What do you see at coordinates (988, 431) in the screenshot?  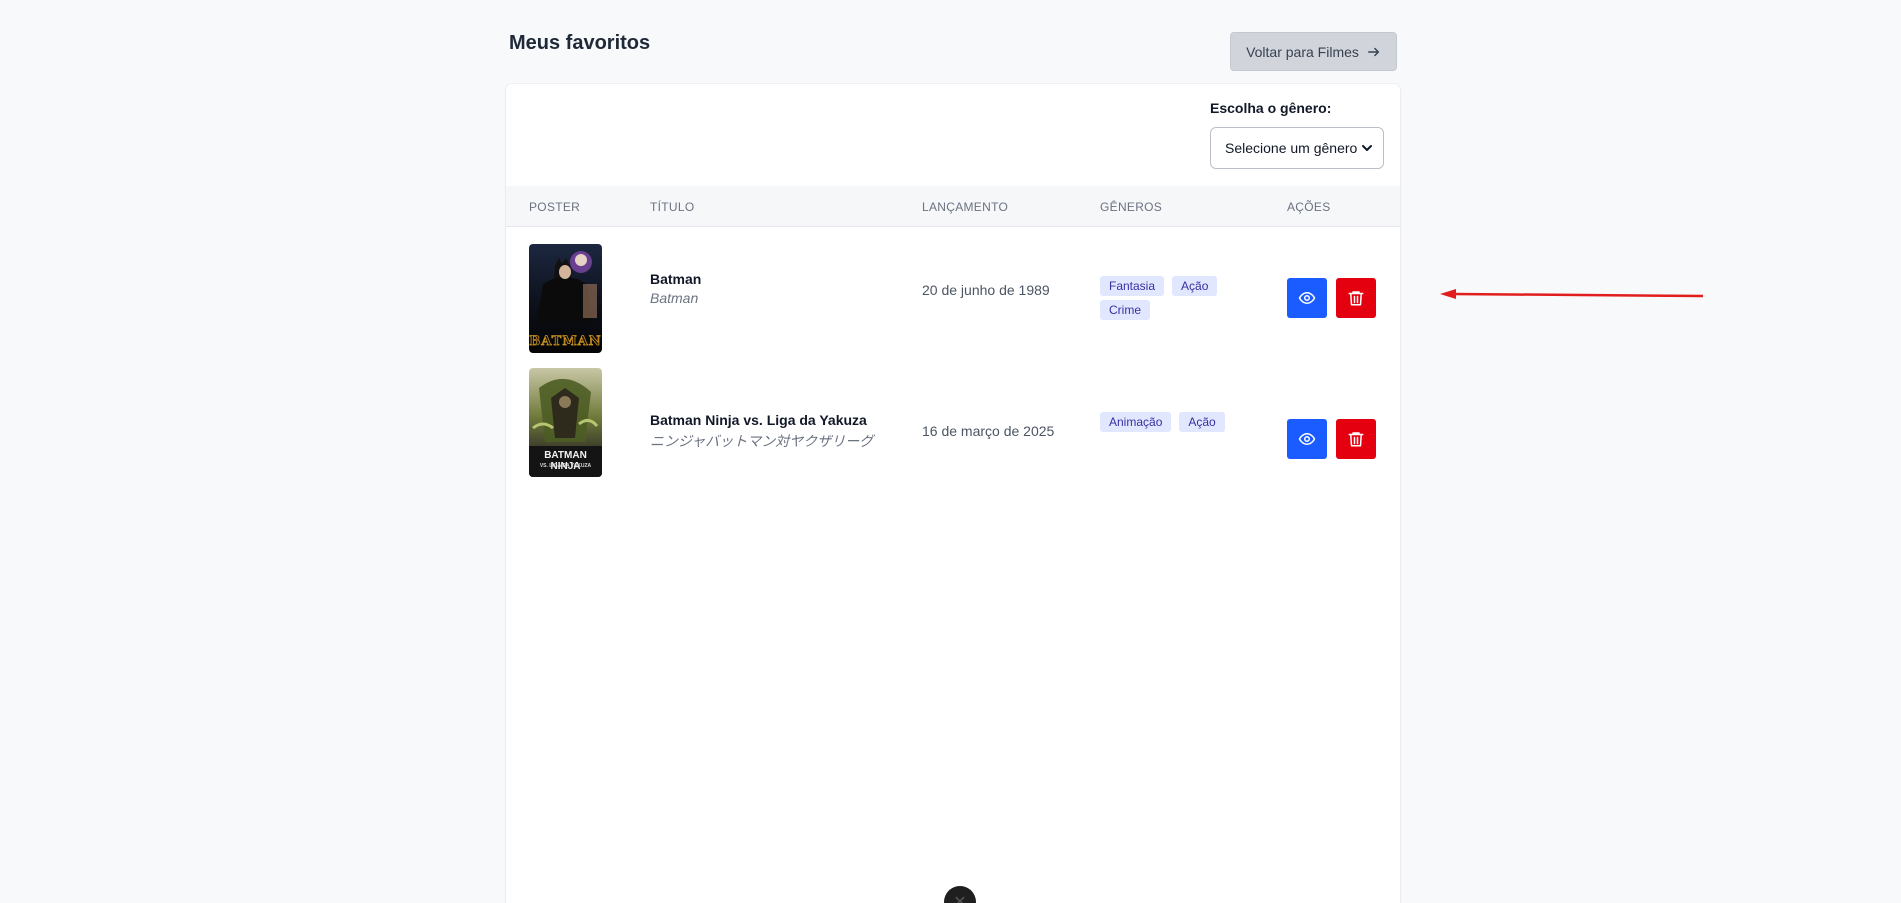 I see `movie-release-date: 16 de março de 2025` at bounding box center [988, 431].